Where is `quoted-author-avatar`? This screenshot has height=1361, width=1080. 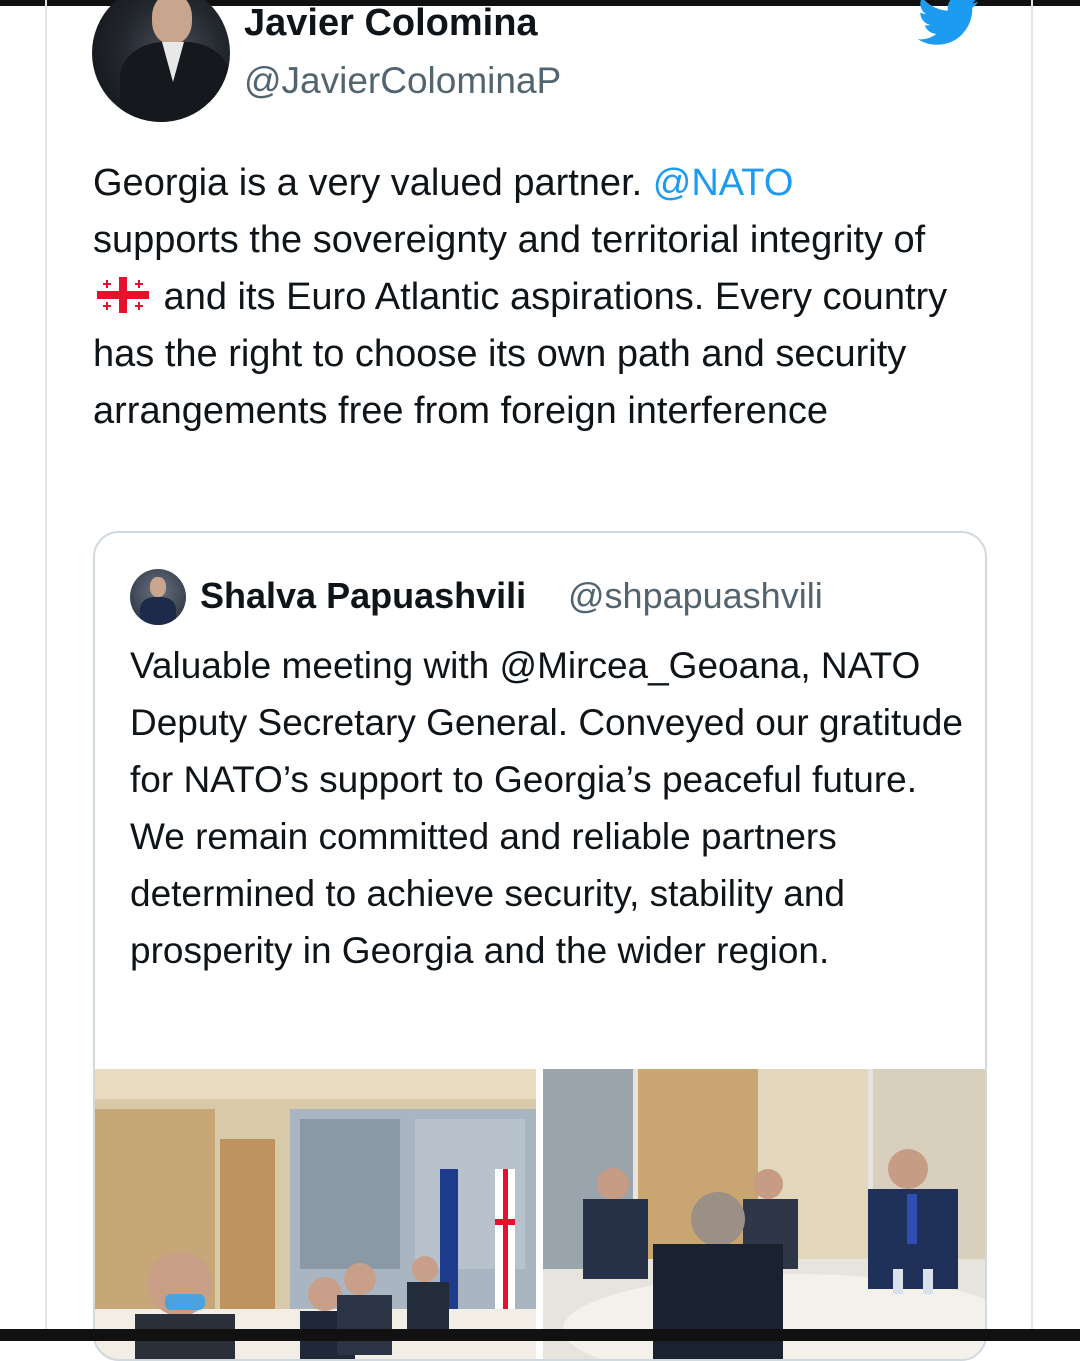
quoted-author-avatar is located at coordinates (158, 597).